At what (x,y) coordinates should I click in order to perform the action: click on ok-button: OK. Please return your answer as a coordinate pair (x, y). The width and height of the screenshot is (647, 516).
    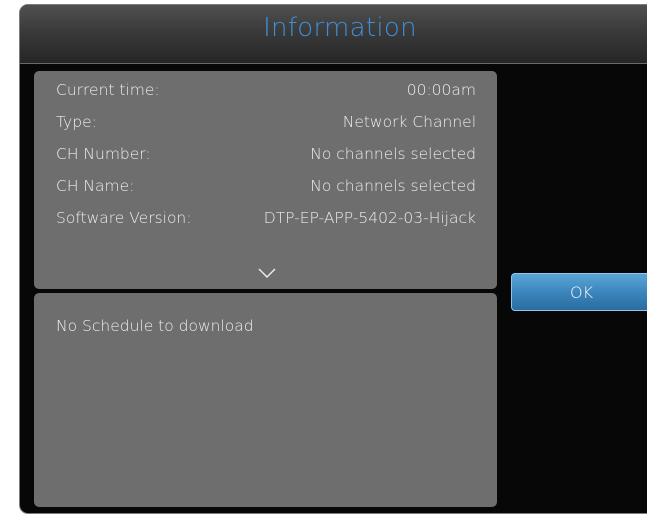
    Looking at the image, I should click on (579, 292).